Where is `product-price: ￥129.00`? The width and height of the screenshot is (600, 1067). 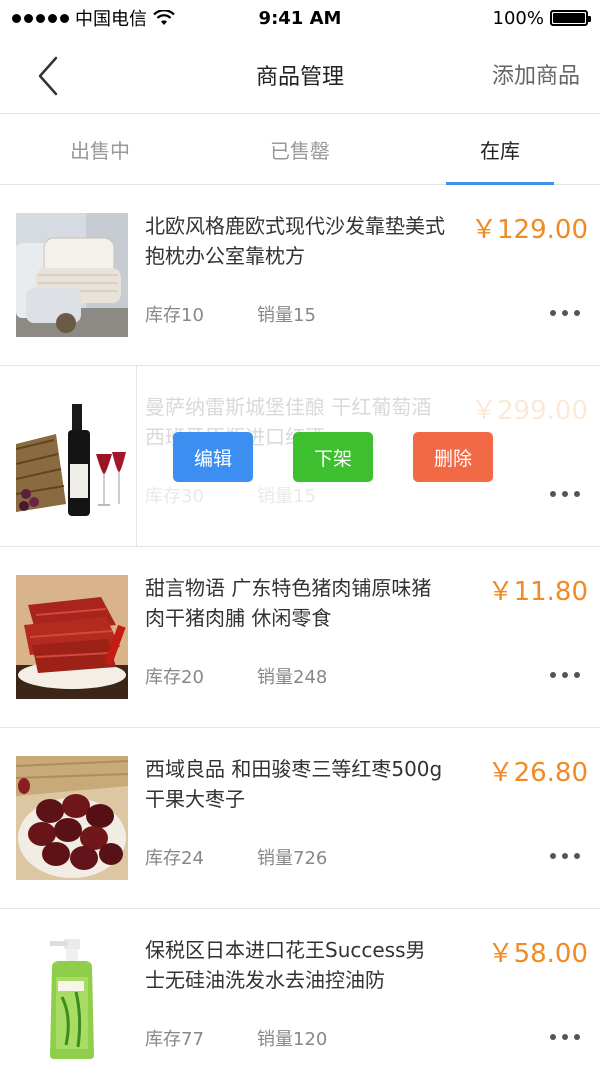
product-price: ￥129.00 is located at coordinates (529, 230).